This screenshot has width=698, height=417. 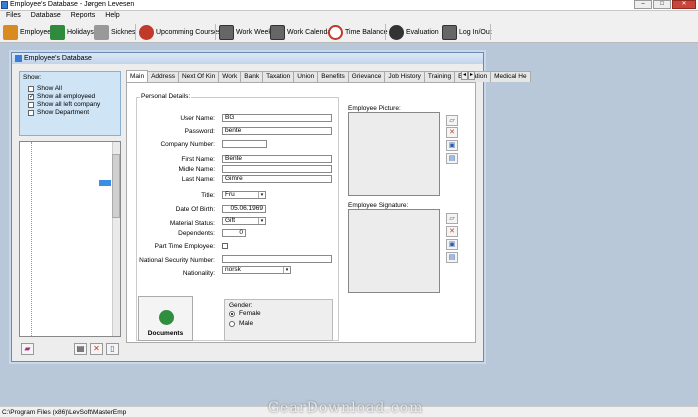 I want to click on window-icon, so click(x=18, y=58).